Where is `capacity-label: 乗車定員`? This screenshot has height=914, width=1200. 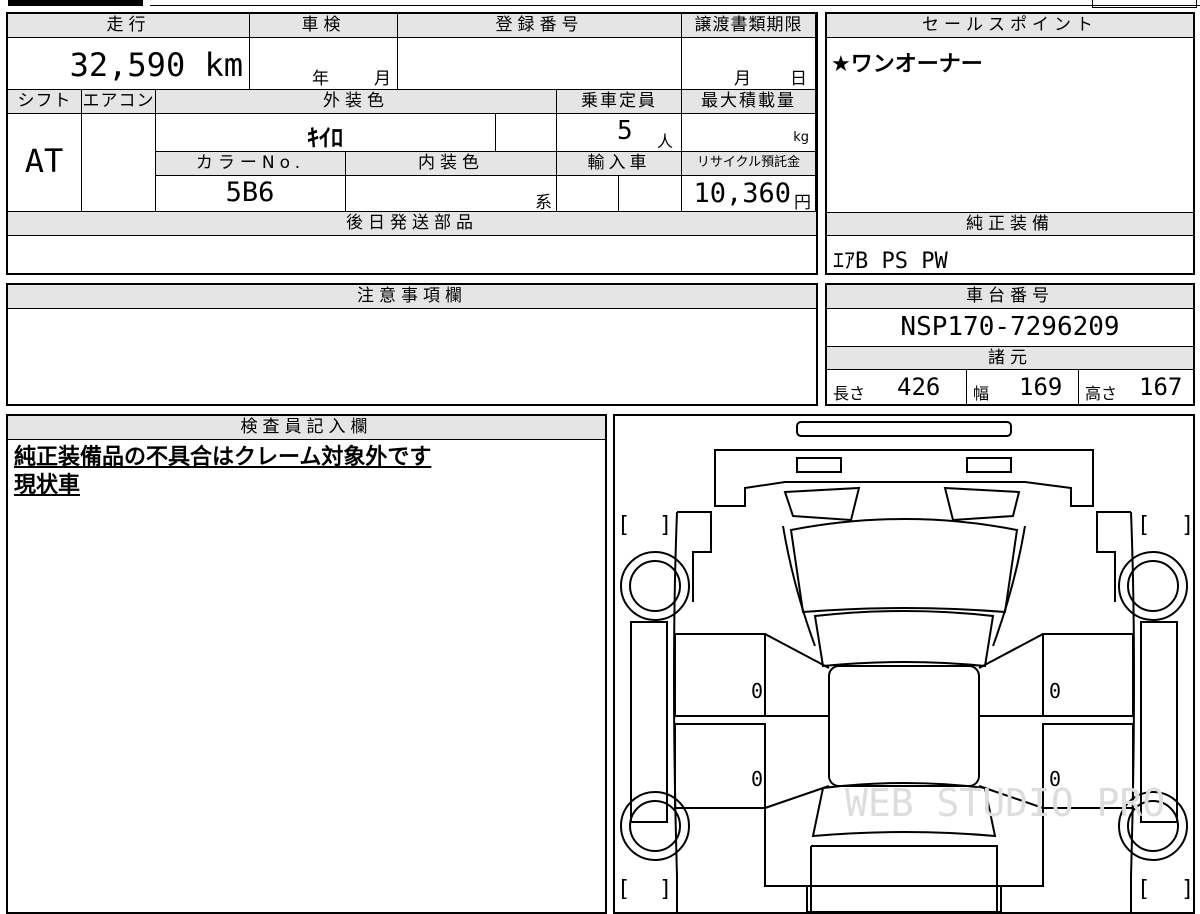 capacity-label: 乗車定員 is located at coordinates (619, 102).